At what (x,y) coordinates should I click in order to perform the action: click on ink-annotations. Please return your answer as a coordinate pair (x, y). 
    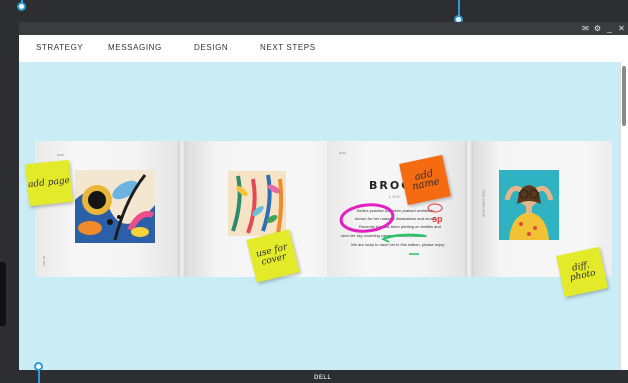
    Looking at the image, I should click on (391, 229).